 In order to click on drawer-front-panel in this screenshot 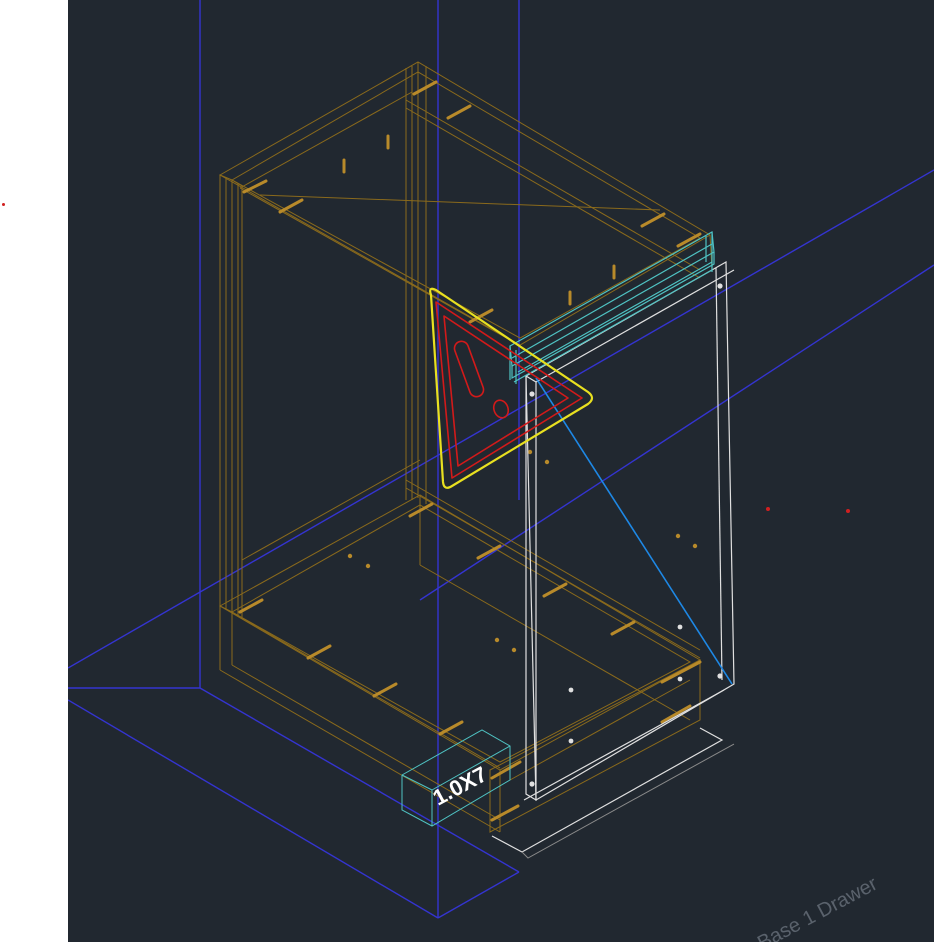, I will do `click(629, 531)`.